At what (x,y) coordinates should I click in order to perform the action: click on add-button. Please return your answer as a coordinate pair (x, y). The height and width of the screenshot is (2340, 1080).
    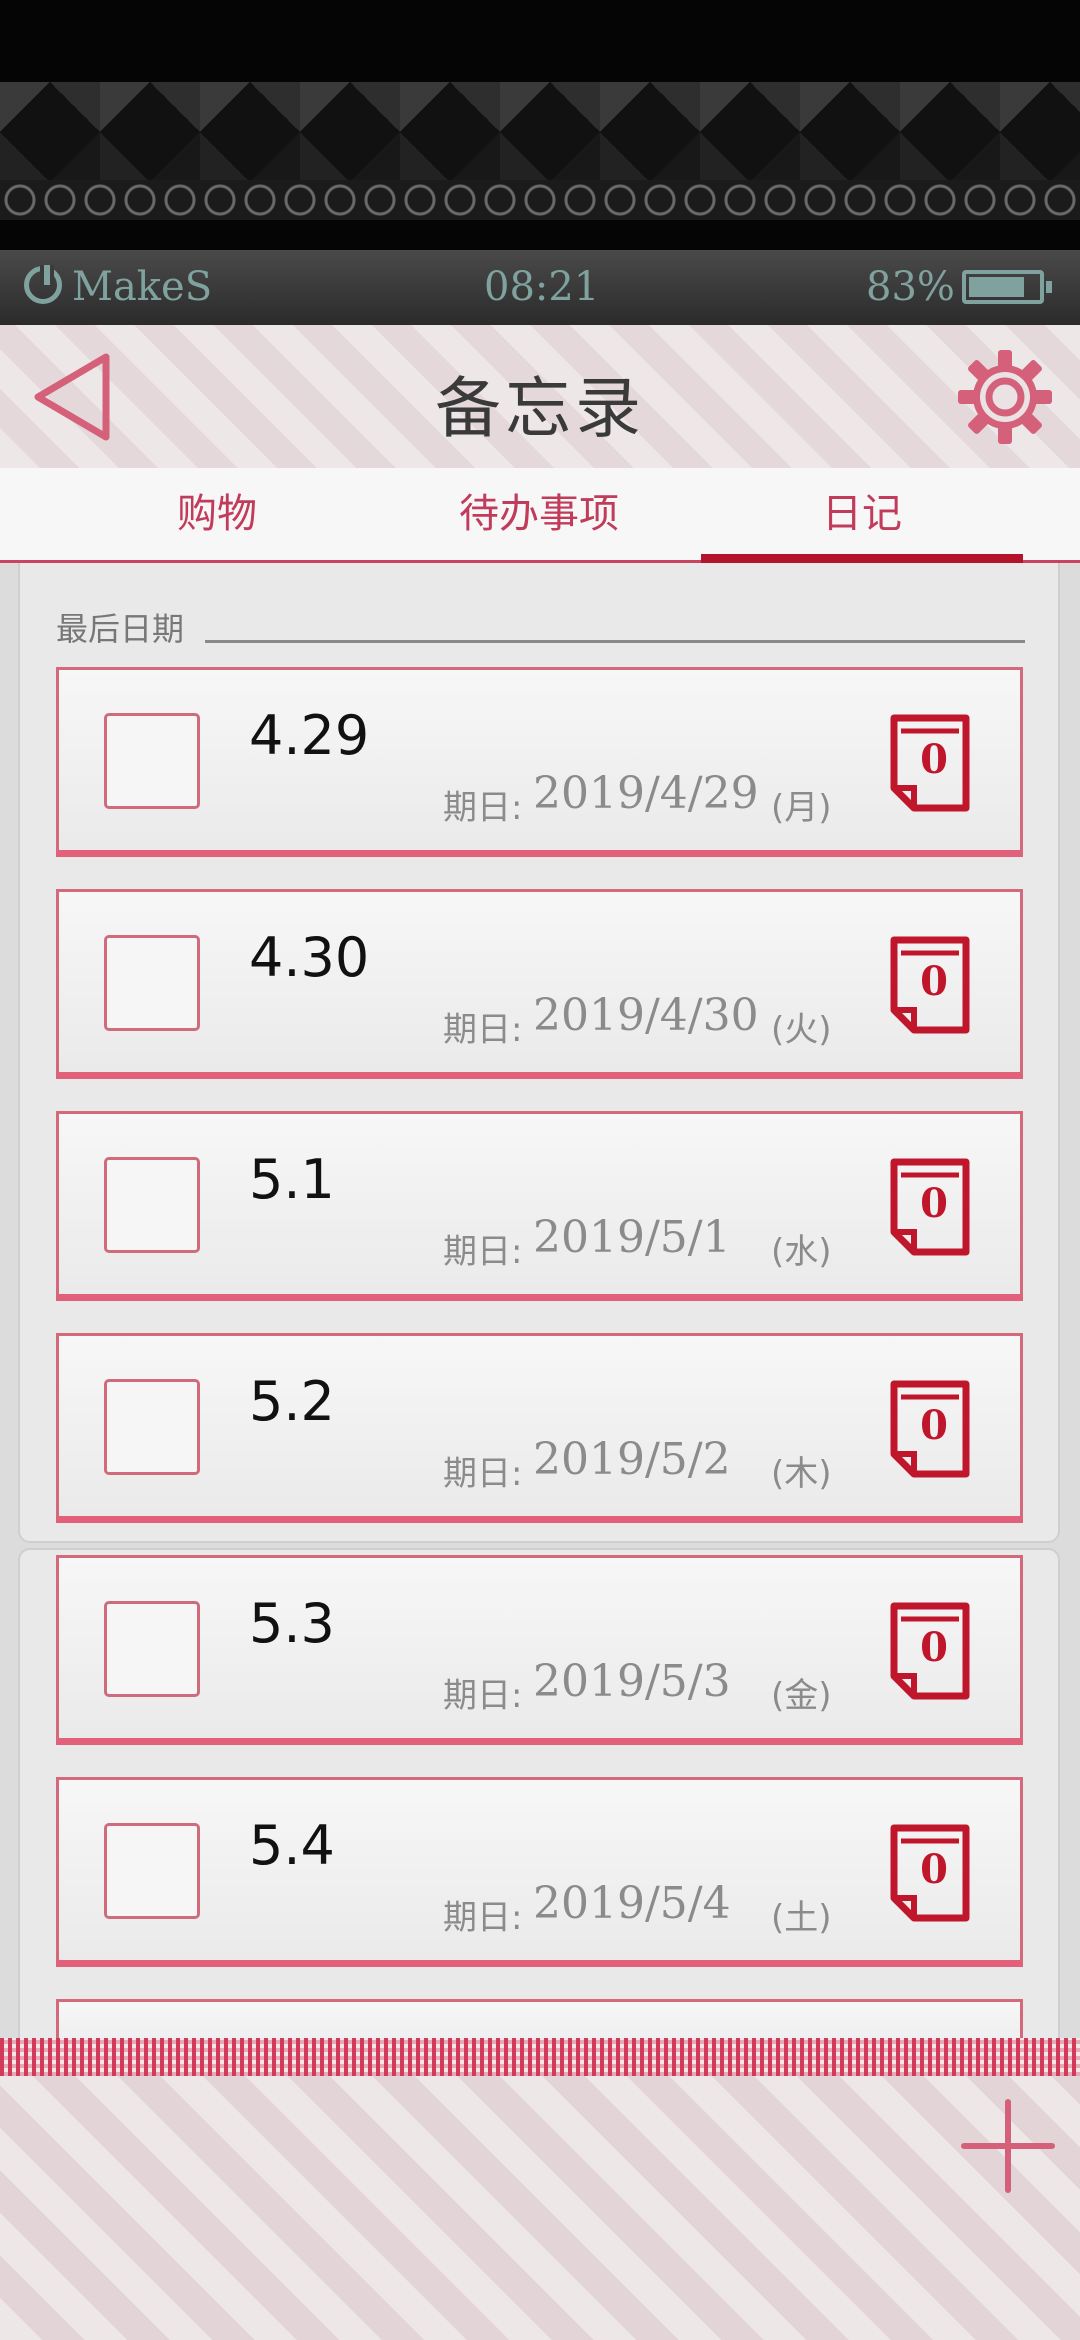
    Looking at the image, I should click on (1008, 2146).